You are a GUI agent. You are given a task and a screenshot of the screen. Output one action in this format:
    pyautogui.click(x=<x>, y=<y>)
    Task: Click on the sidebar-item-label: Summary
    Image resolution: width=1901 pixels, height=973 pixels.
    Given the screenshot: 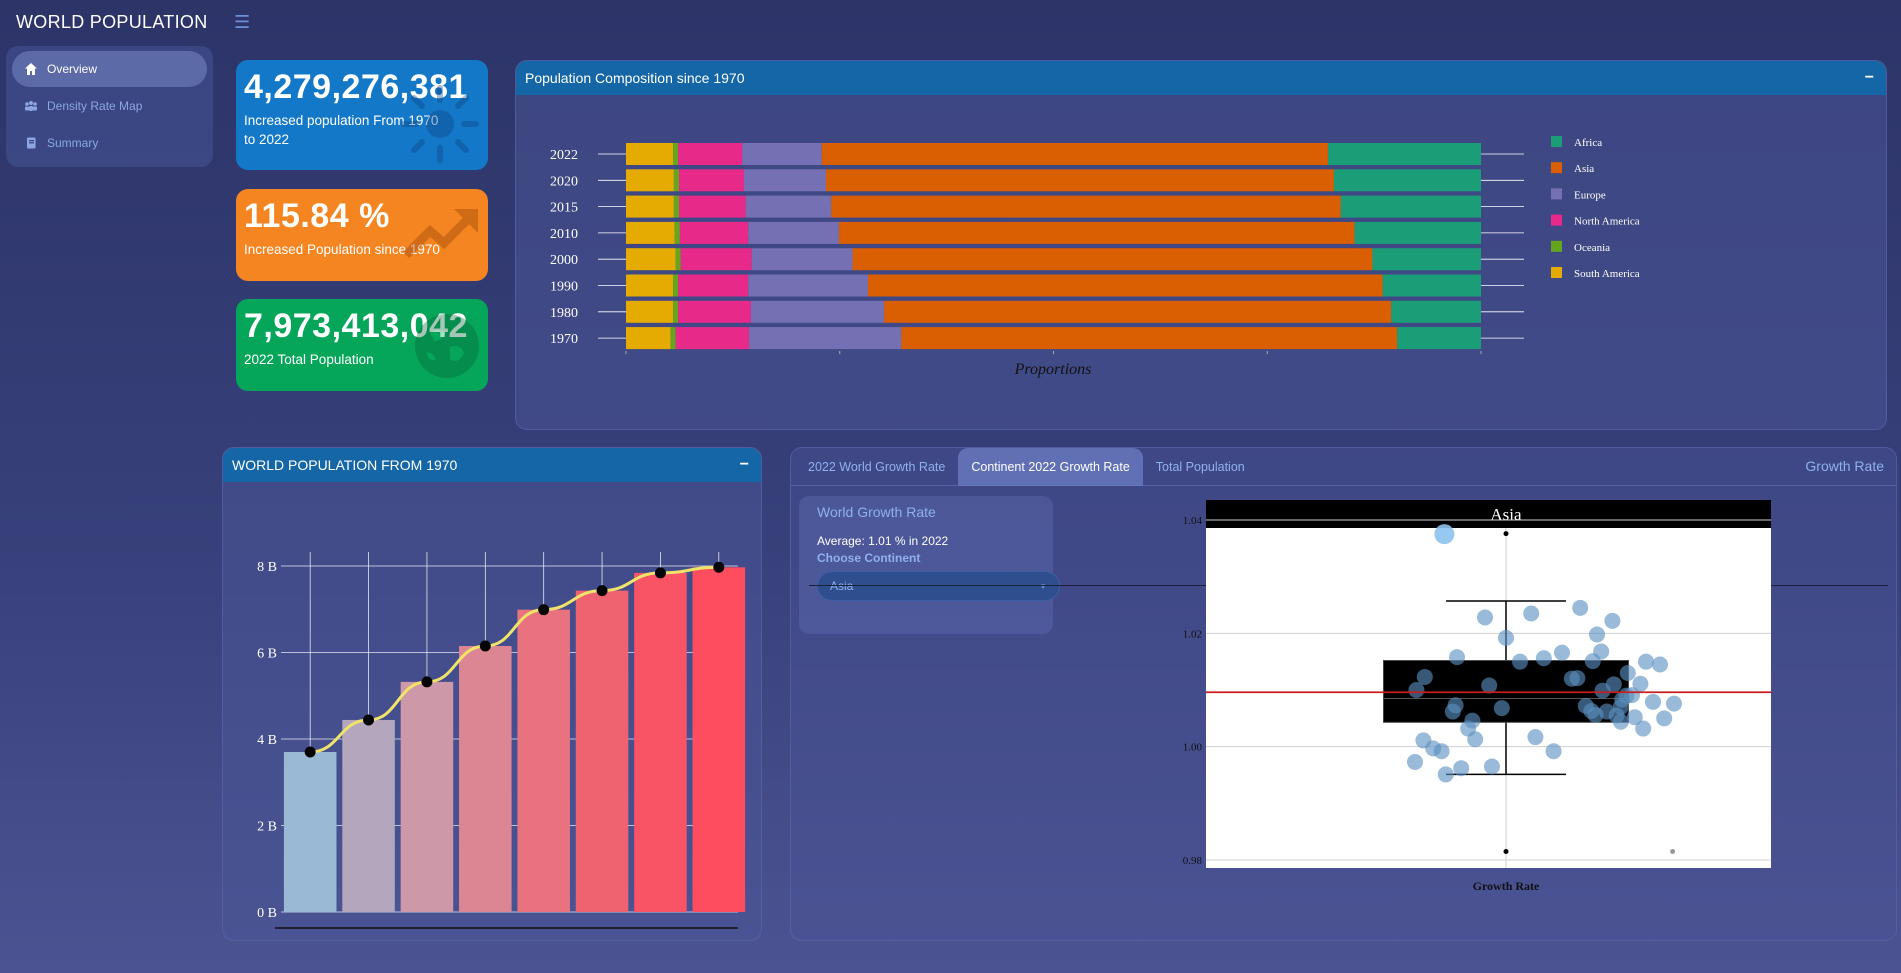 What is the action you would take?
    pyautogui.click(x=73, y=143)
    